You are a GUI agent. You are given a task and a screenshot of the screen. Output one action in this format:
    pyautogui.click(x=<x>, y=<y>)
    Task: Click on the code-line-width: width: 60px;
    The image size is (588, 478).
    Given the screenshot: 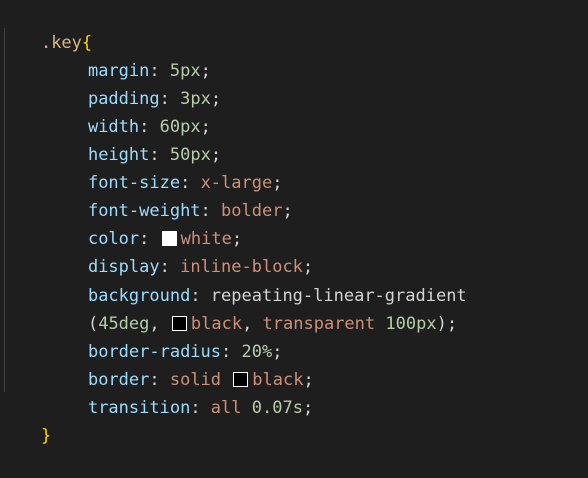 What is the action you would take?
    pyautogui.click(x=105, y=111)
    